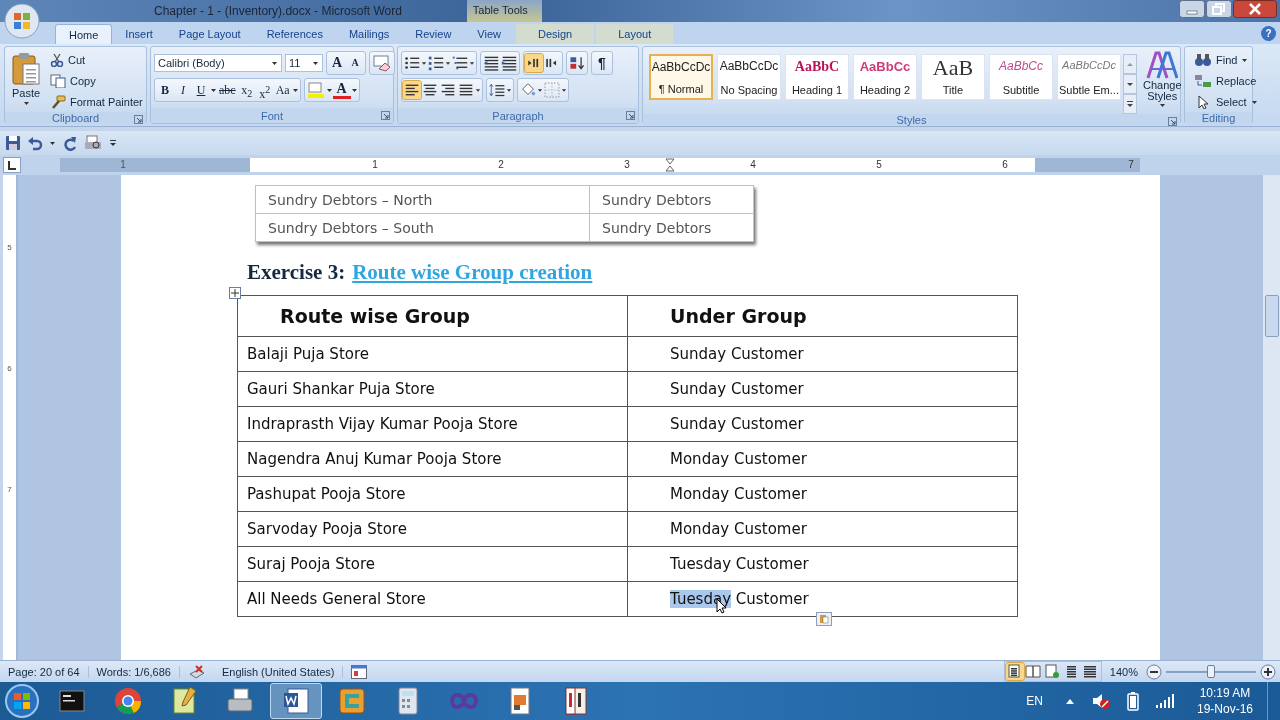 The height and width of the screenshot is (720, 1280). I want to click on browser-icon, so click(128, 701).